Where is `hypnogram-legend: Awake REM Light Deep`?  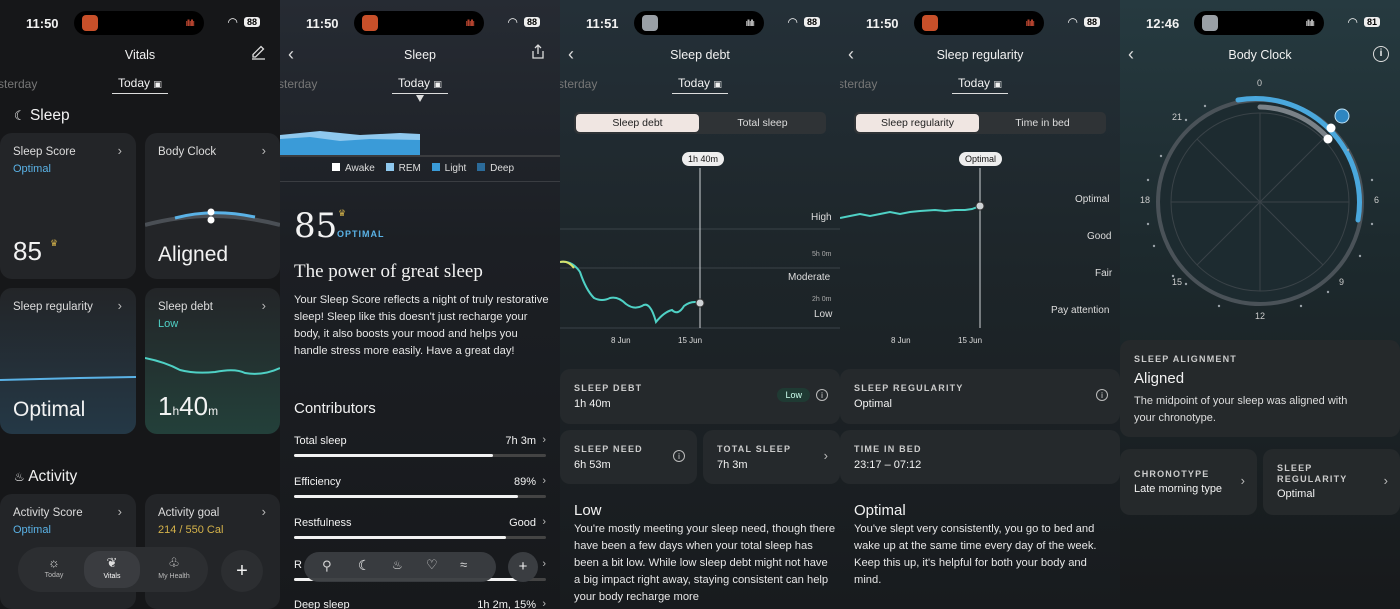
hypnogram-legend: Awake REM Light Deep is located at coordinates (419, 168).